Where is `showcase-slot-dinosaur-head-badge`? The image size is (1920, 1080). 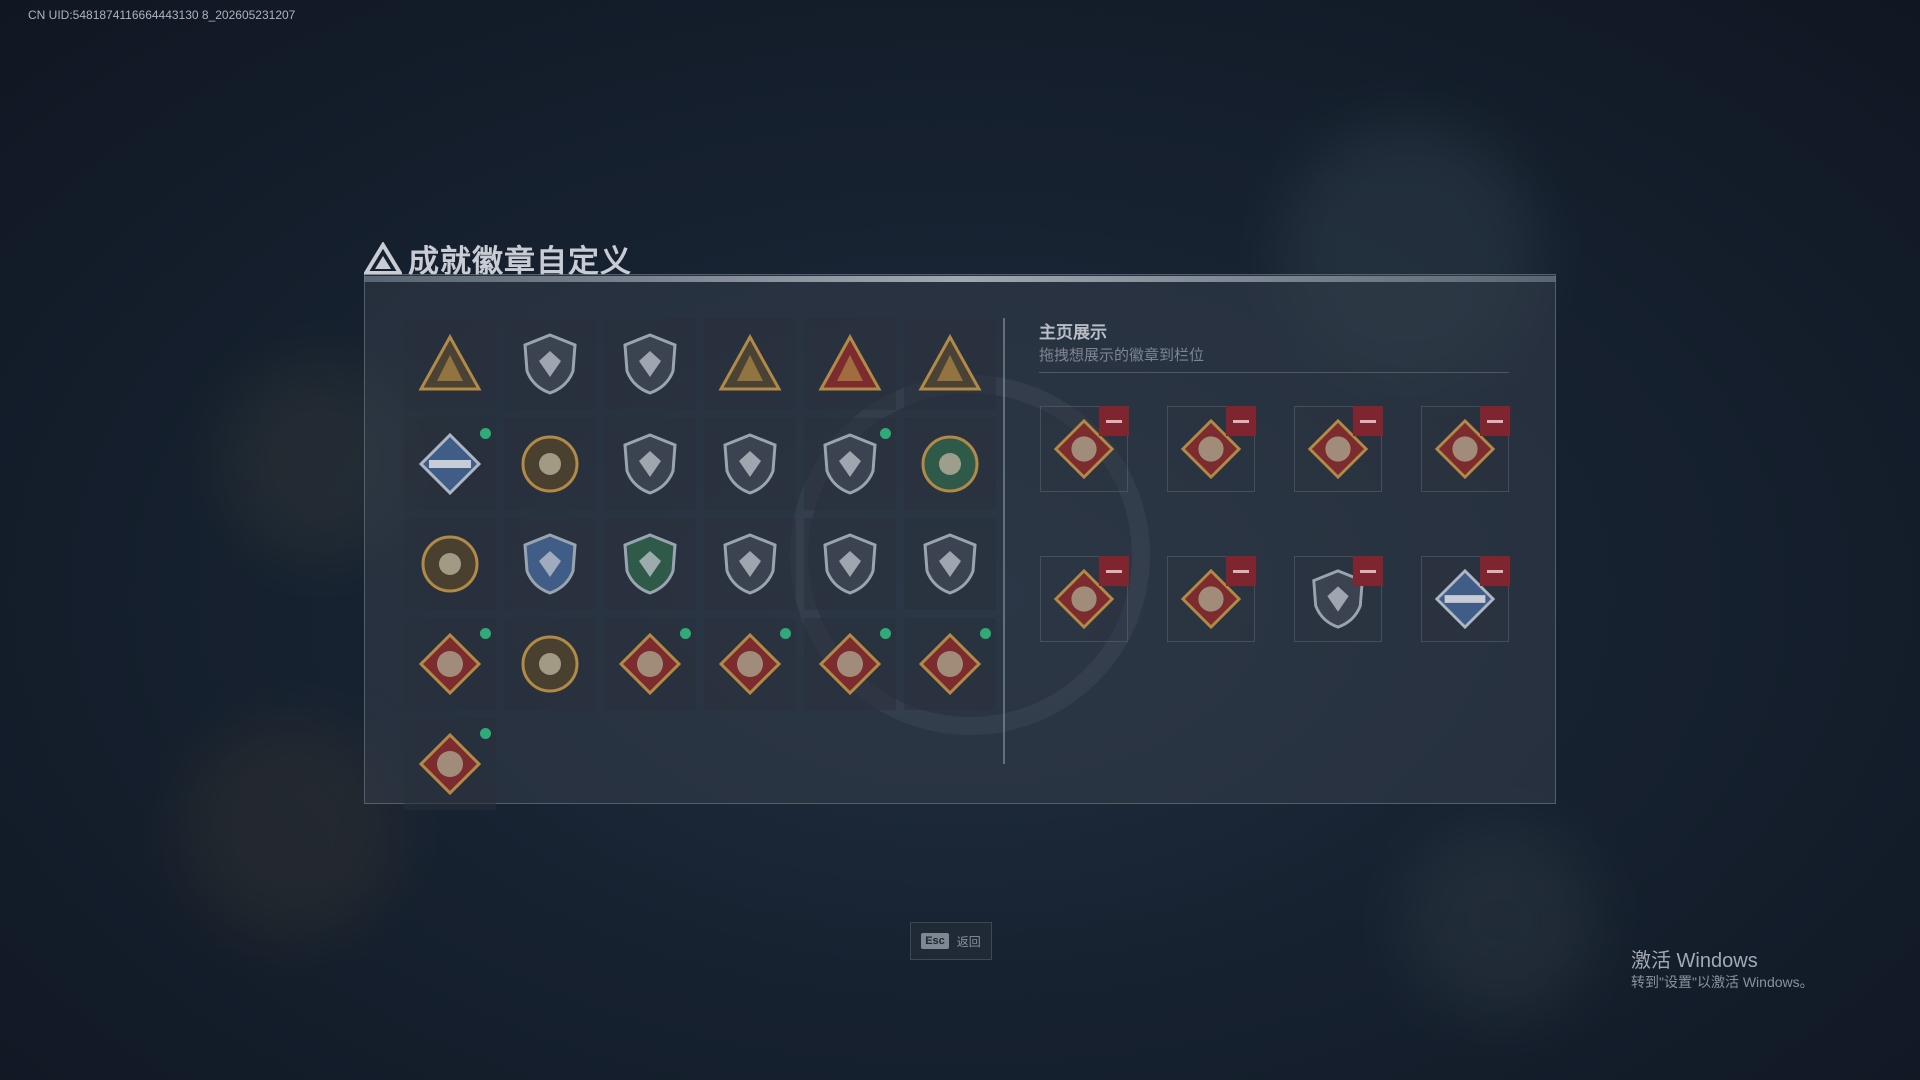
showcase-slot-dinosaur-head-badge is located at coordinates (1211, 449).